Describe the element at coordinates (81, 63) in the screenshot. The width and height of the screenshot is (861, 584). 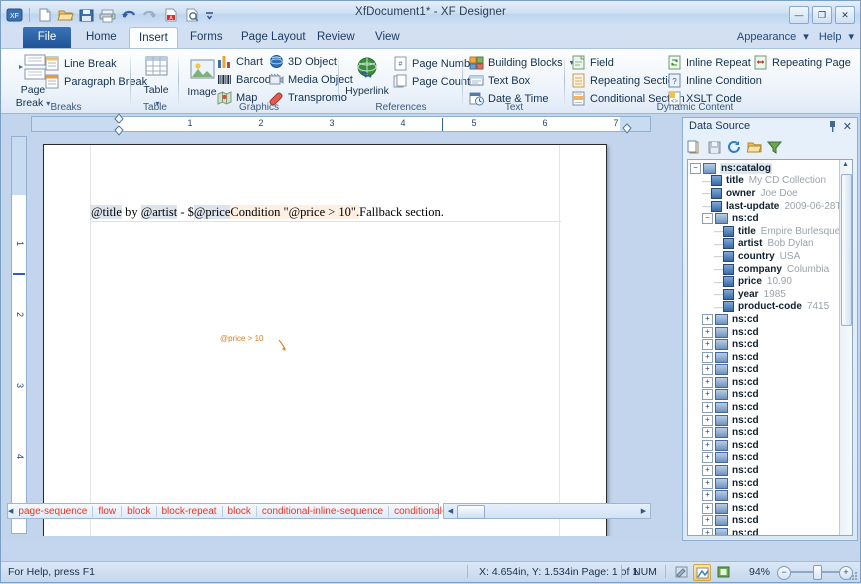
I see `line-break-button: Line Break` at that location.